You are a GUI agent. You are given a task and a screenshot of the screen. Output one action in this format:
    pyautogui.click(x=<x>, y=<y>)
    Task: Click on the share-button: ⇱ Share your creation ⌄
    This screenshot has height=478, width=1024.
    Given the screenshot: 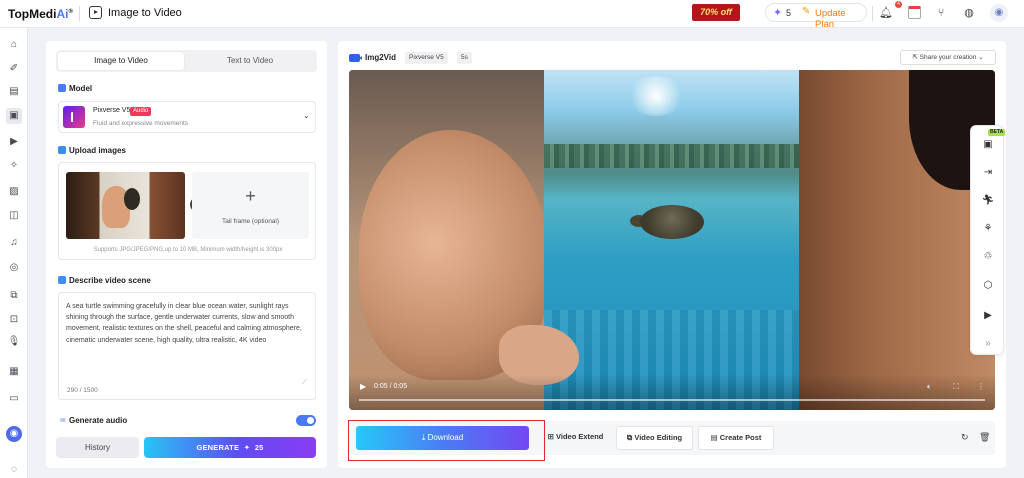 What is the action you would take?
    pyautogui.click(x=948, y=57)
    